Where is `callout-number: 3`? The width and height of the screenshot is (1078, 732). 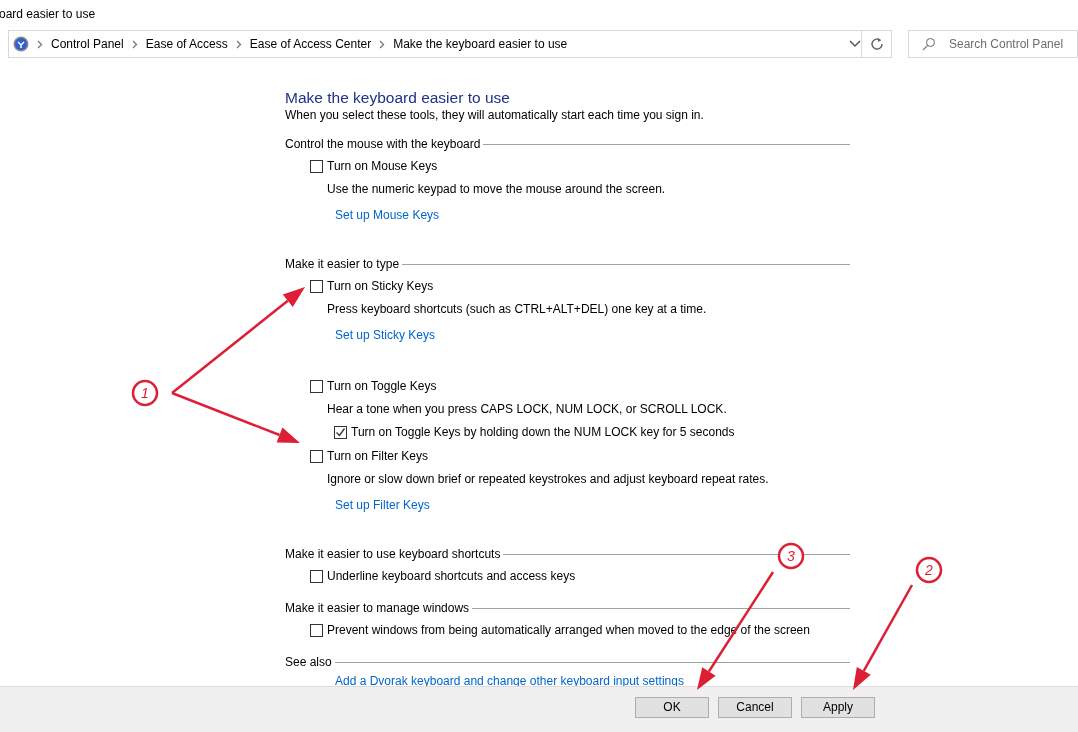 callout-number: 3 is located at coordinates (791, 556).